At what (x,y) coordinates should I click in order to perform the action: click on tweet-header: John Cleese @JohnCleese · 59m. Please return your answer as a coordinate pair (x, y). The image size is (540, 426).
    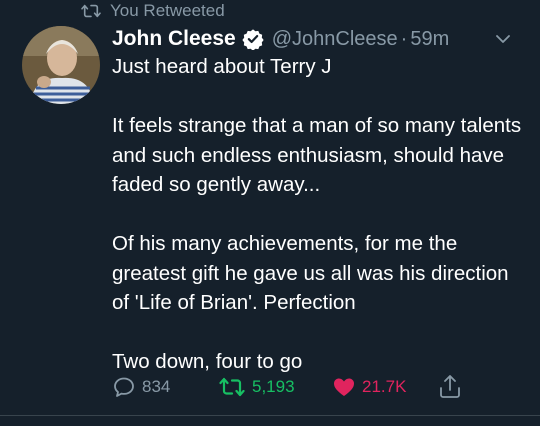
    Looking at the image, I should click on (316, 39).